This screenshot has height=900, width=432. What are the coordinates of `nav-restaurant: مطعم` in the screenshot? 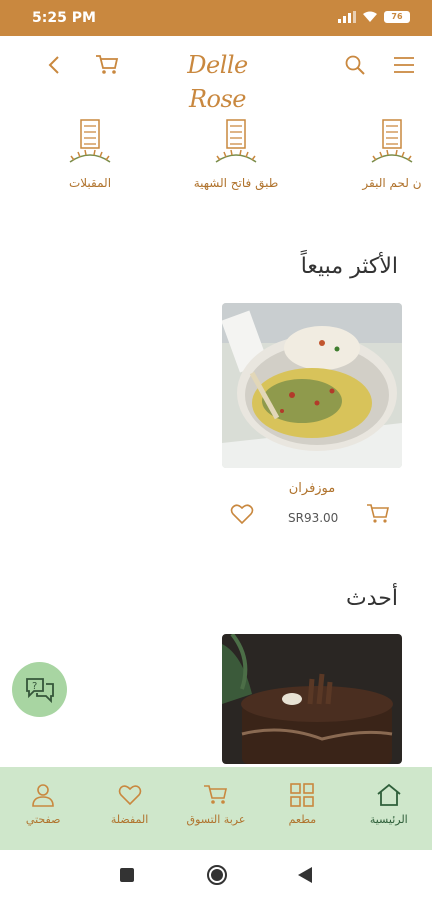 It's located at (302, 808).